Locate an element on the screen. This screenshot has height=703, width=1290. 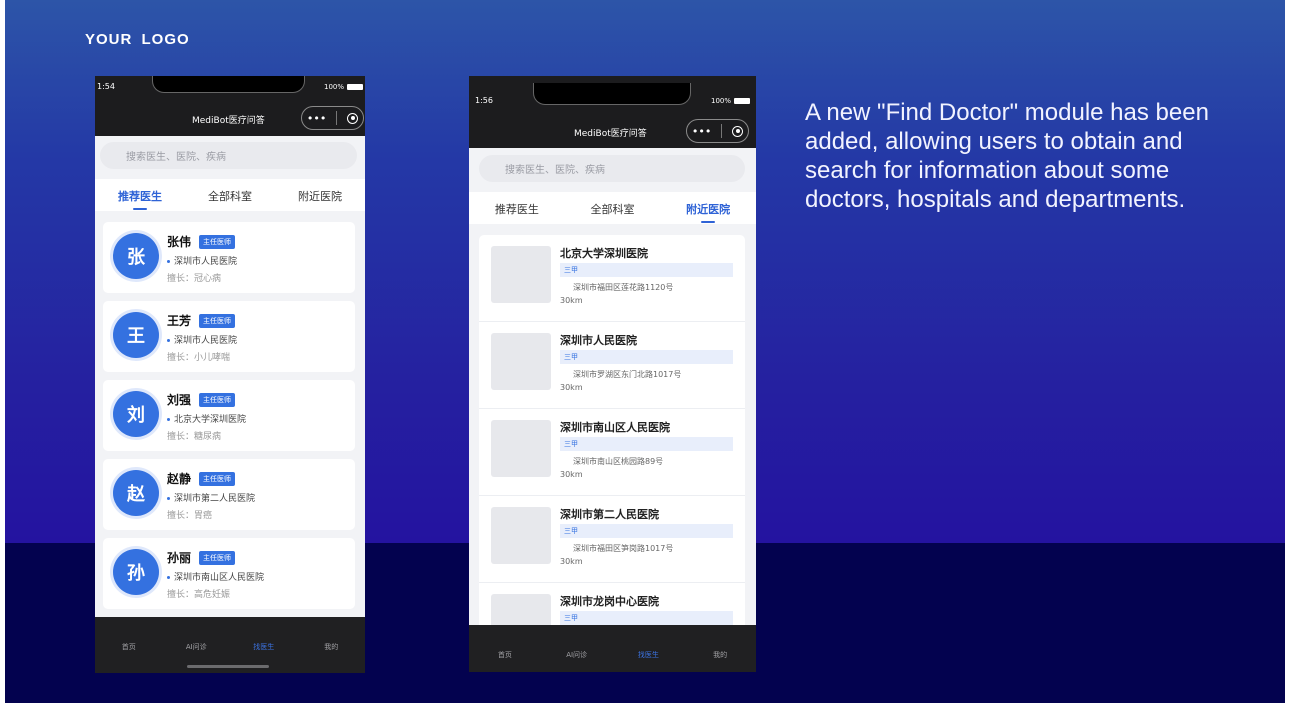
doctor-name: 孙丽 is located at coordinates (179, 558).